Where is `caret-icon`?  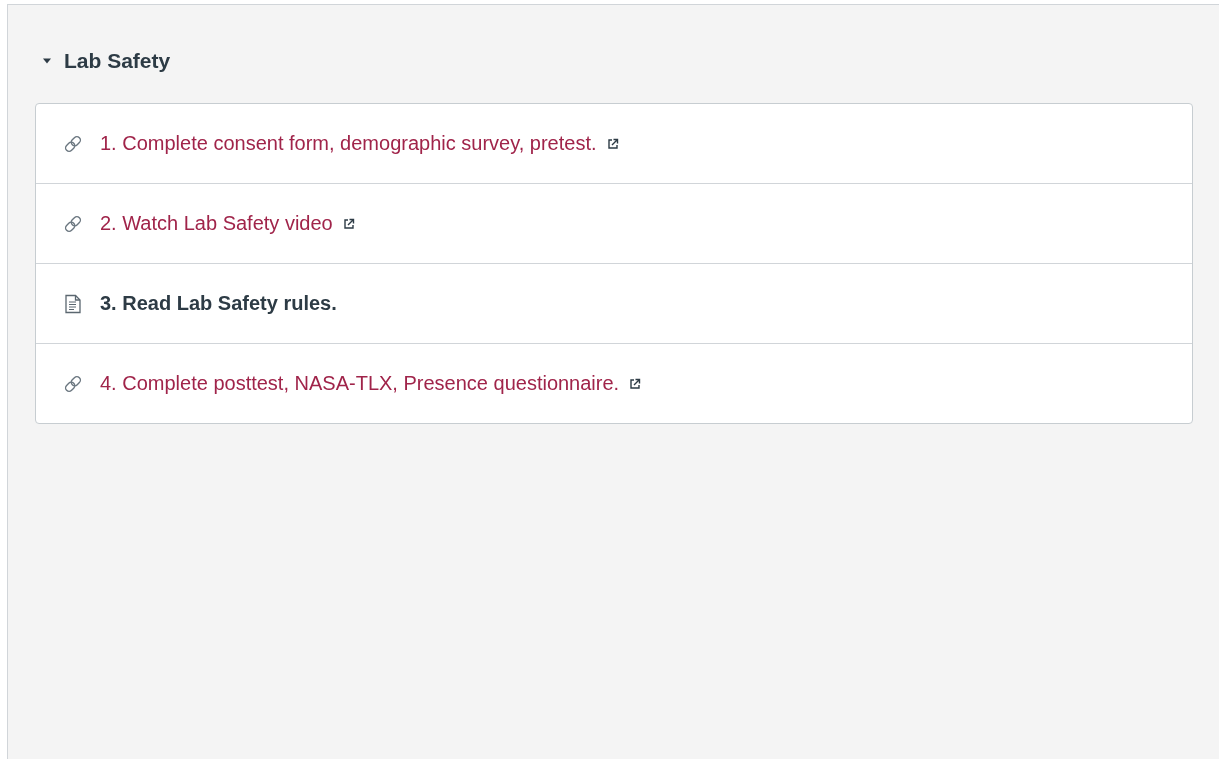 caret-icon is located at coordinates (47, 61).